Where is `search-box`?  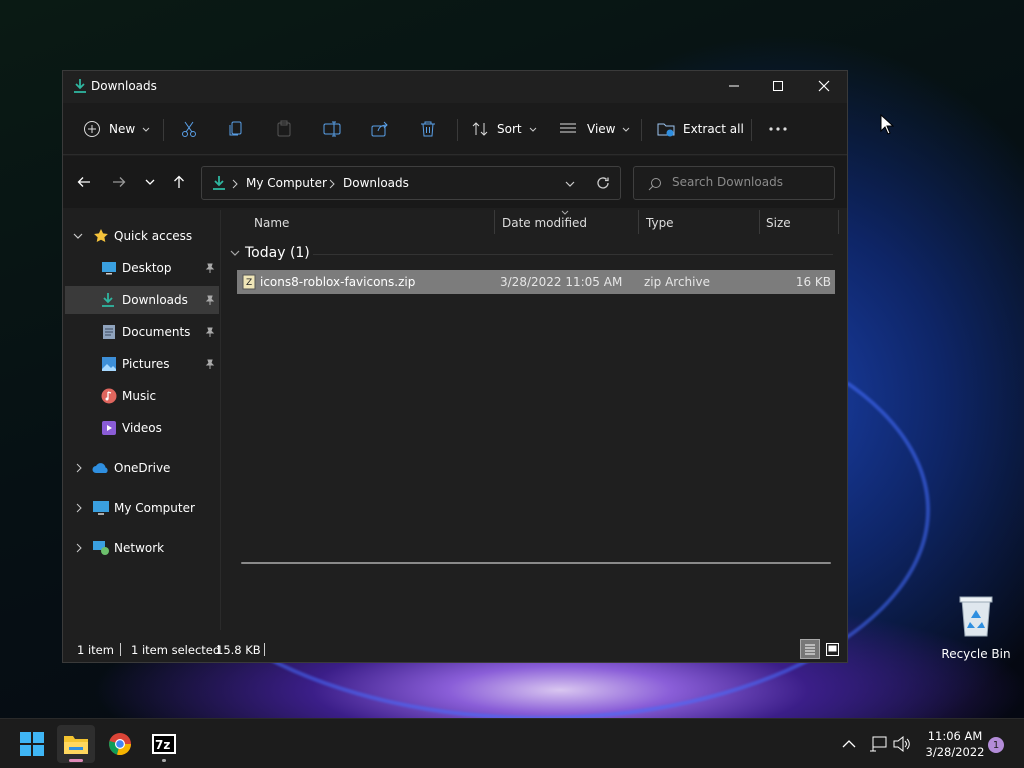 search-box is located at coordinates (734, 183).